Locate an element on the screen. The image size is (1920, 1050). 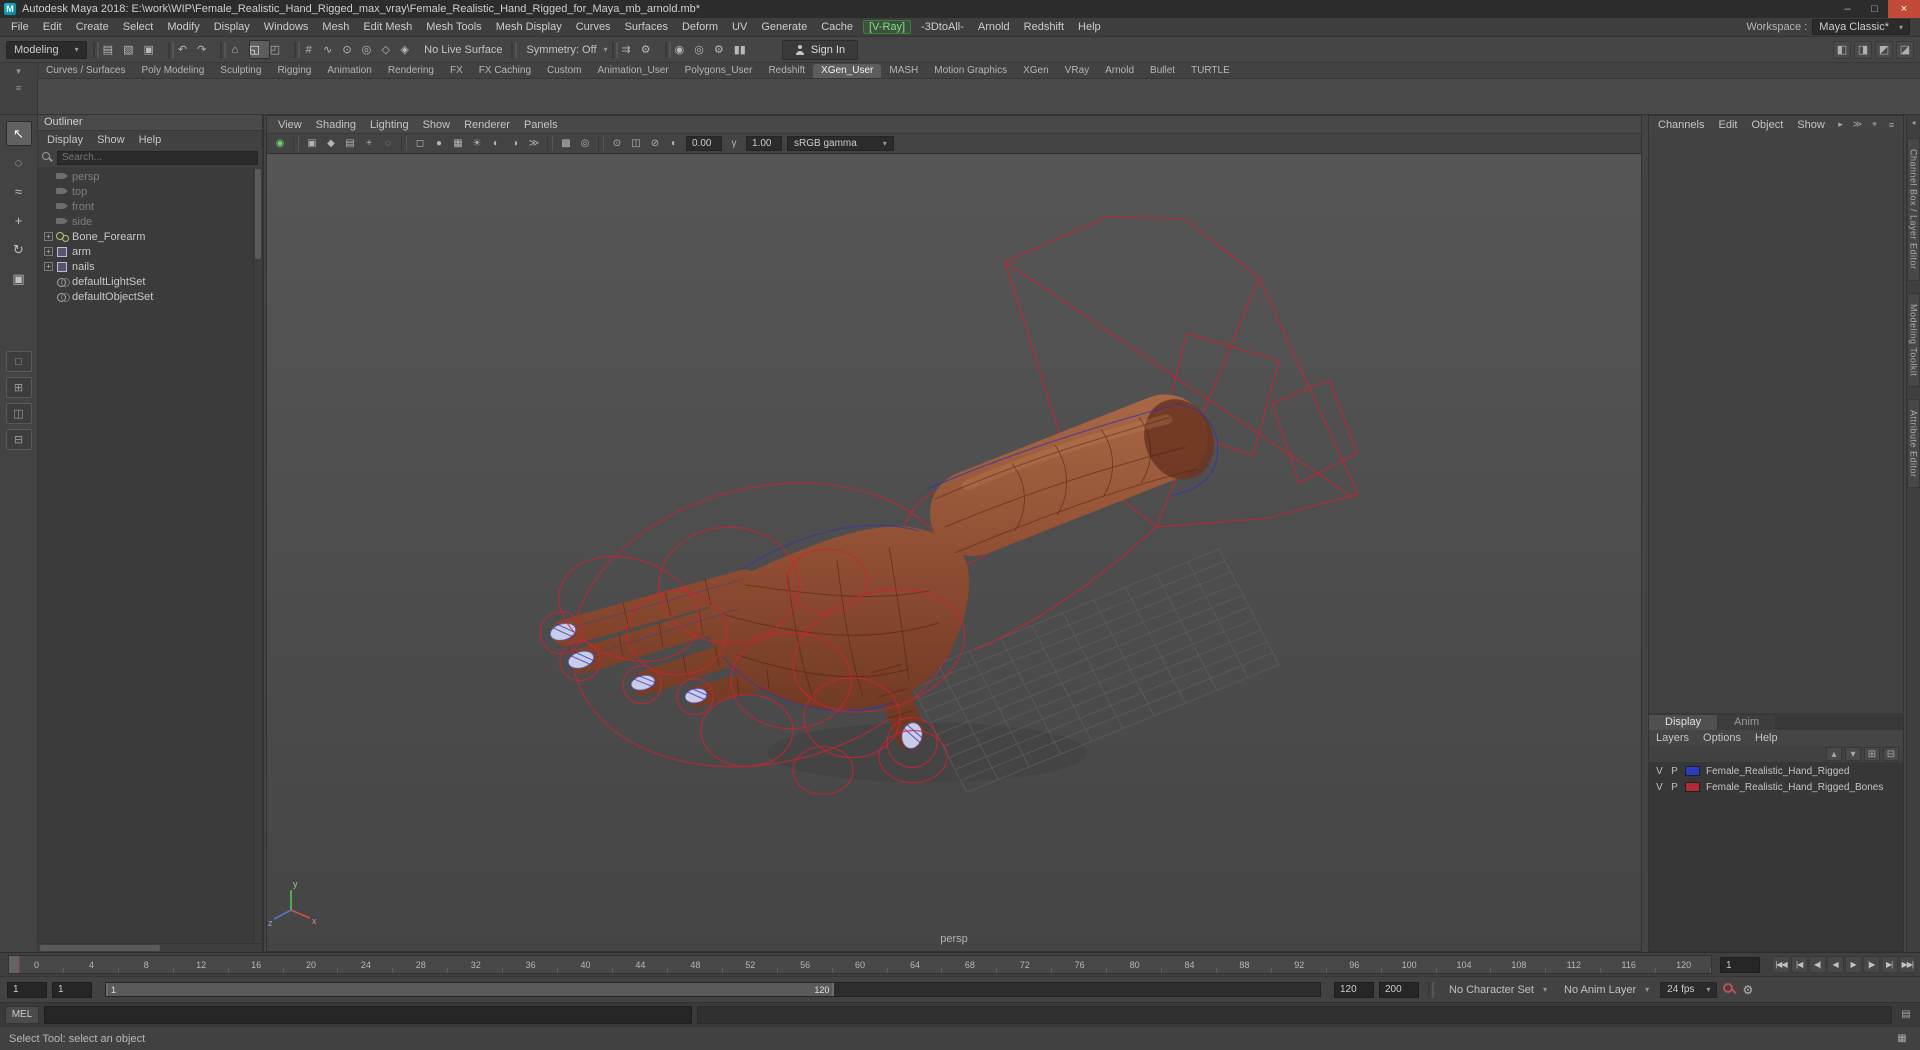
toggle-channel-box-icon: ◩ is located at coordinates (1884, 49).